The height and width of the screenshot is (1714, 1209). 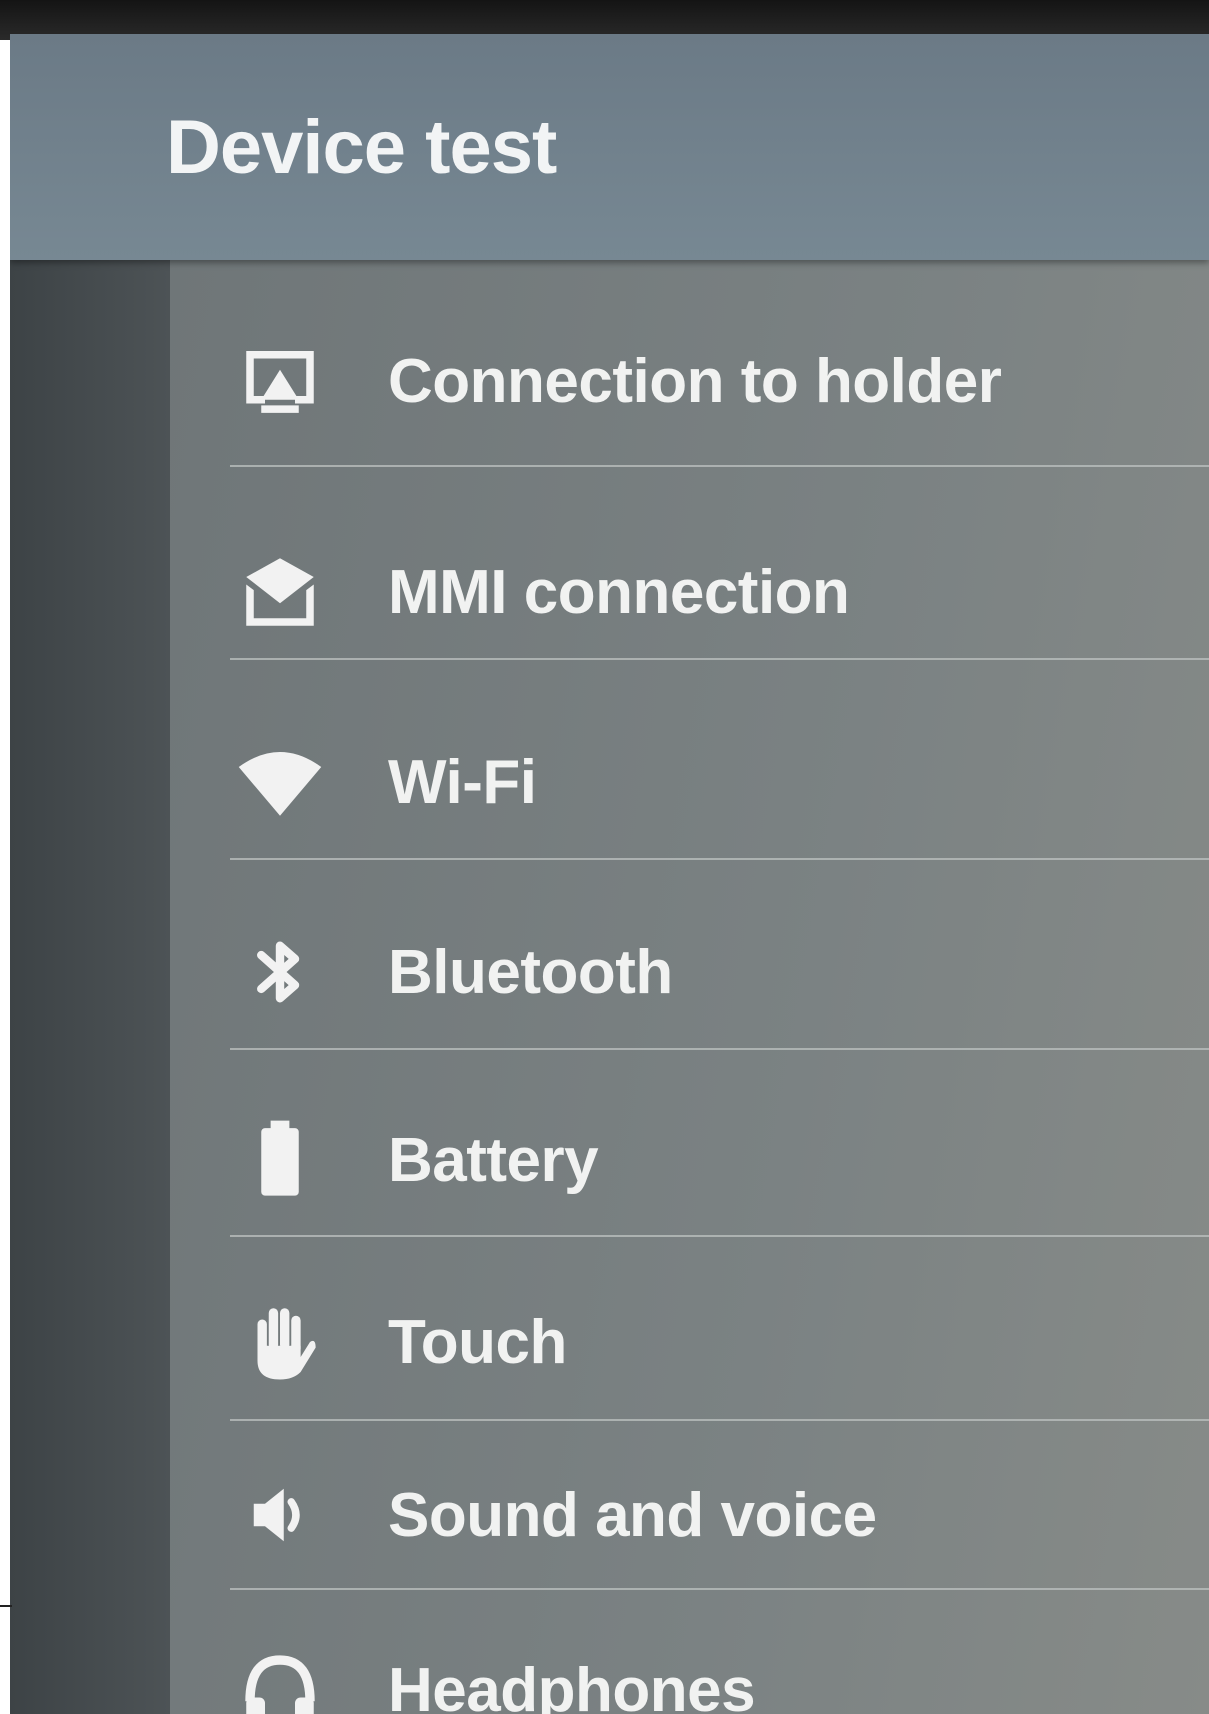 I want to click on mmi-connection-icon, so click(x=280, y=592).